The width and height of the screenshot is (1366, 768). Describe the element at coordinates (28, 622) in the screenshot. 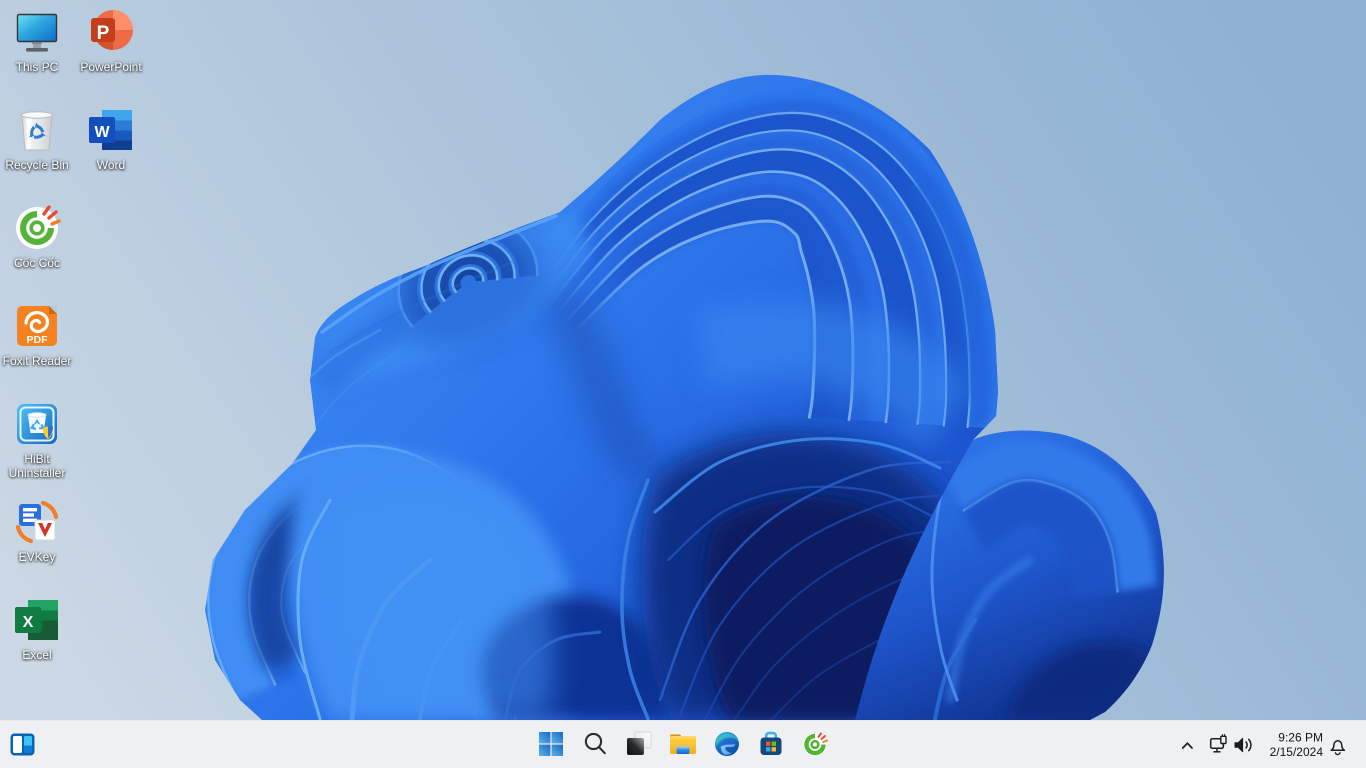

I see `svg-text: X` at that location.